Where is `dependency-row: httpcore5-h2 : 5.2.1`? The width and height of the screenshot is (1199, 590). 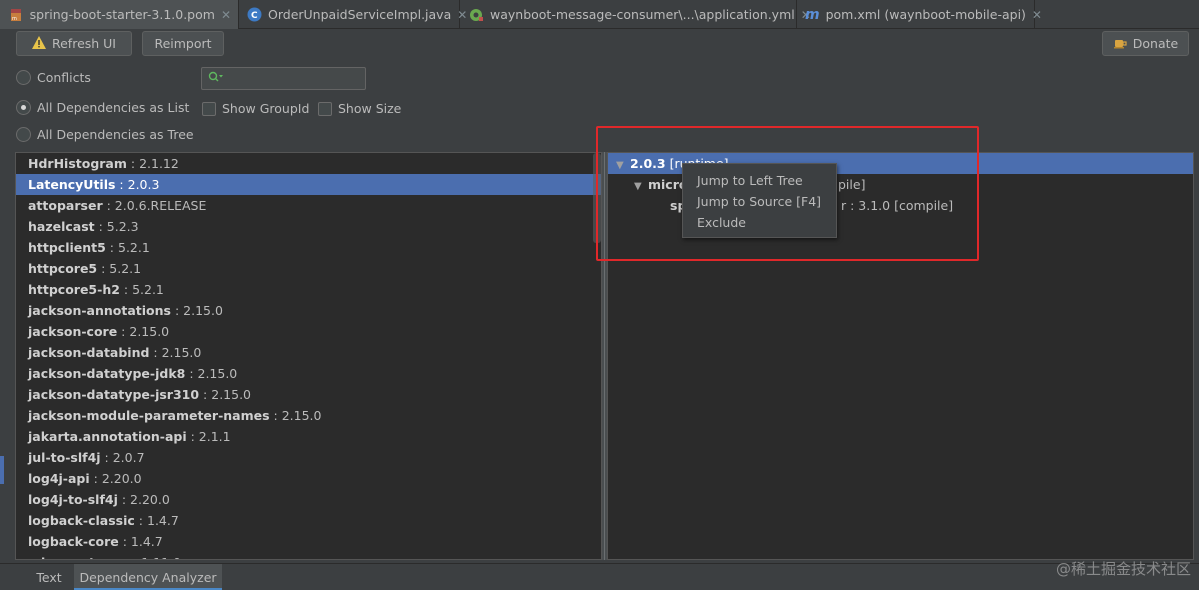 dependency-row: httpcore5-h2 : 5.2.1 is located at coordinates (308, 289).